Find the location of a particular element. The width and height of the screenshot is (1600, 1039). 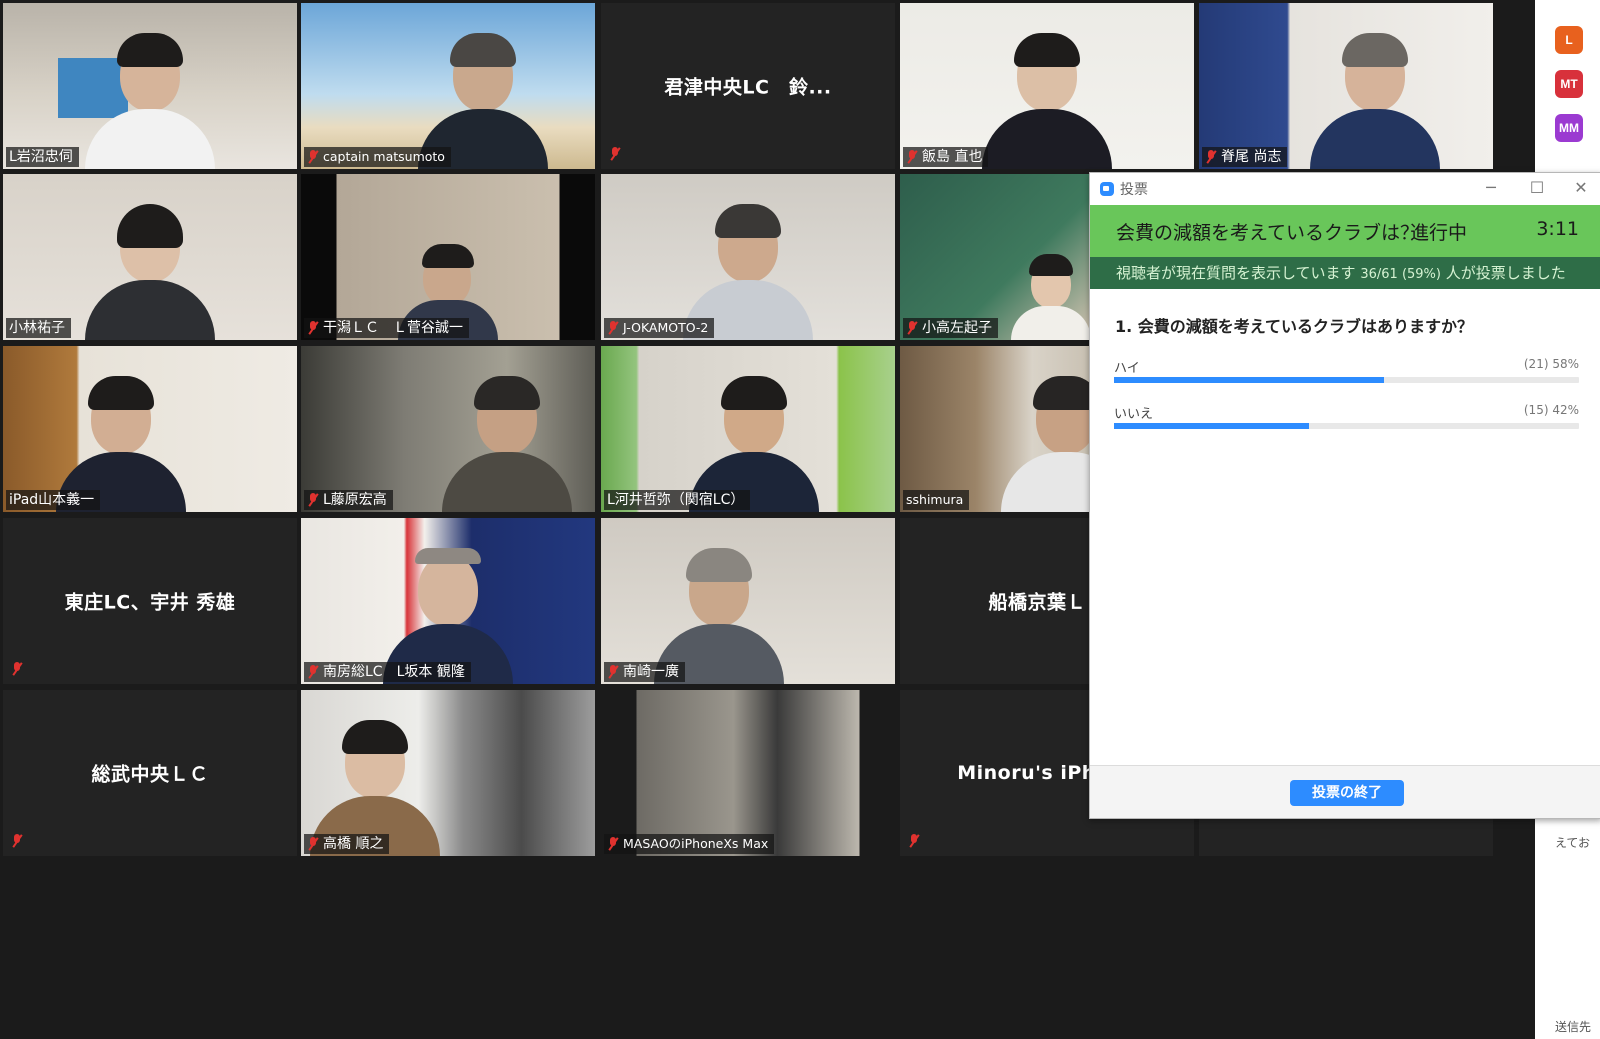

window-title: 投票 is located at coordinates (1134, 190).